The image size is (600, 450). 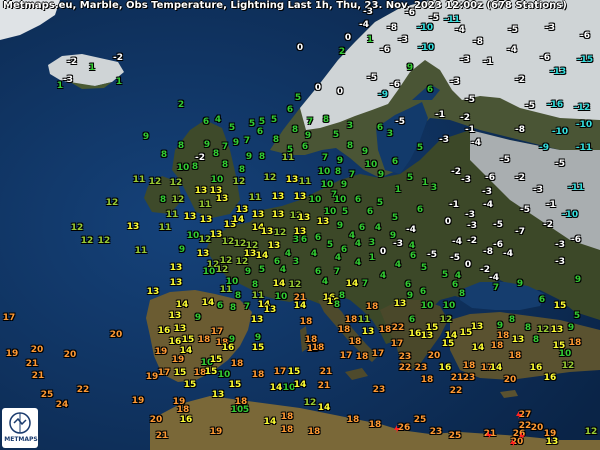 I want to click on temperature-label: -10, so click(x=425, y=28).